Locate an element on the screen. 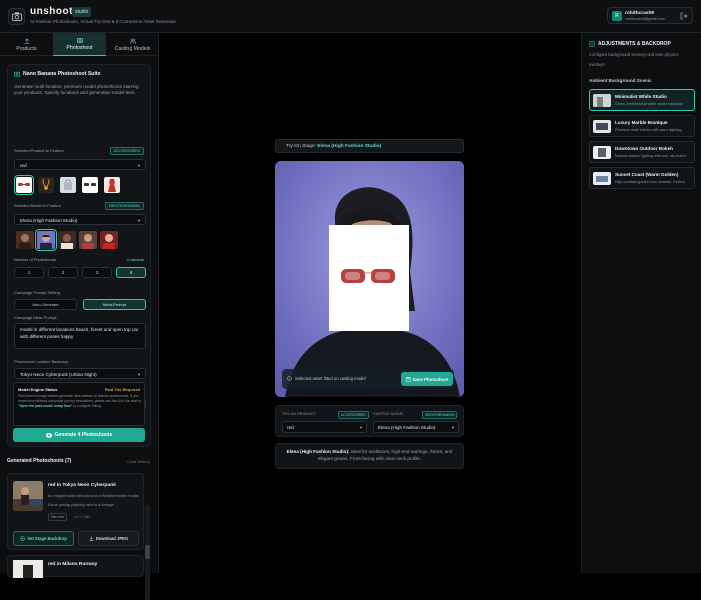  try-on-stage-image is located at coordinates (369, 279).